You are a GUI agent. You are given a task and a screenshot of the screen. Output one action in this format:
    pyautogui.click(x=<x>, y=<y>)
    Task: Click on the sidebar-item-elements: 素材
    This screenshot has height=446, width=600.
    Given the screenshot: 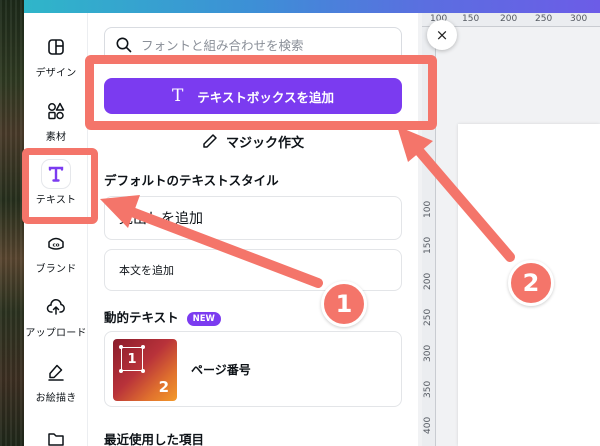 What is the action you would take?
    pyautogui.click(x=56, y=120)
    